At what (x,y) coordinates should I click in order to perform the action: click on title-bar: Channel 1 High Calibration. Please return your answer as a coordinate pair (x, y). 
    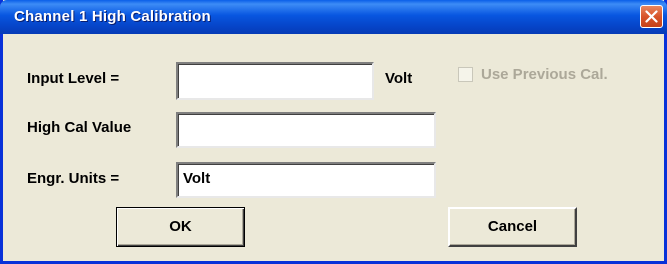
    Looking at the image, I should click on (333, 17).